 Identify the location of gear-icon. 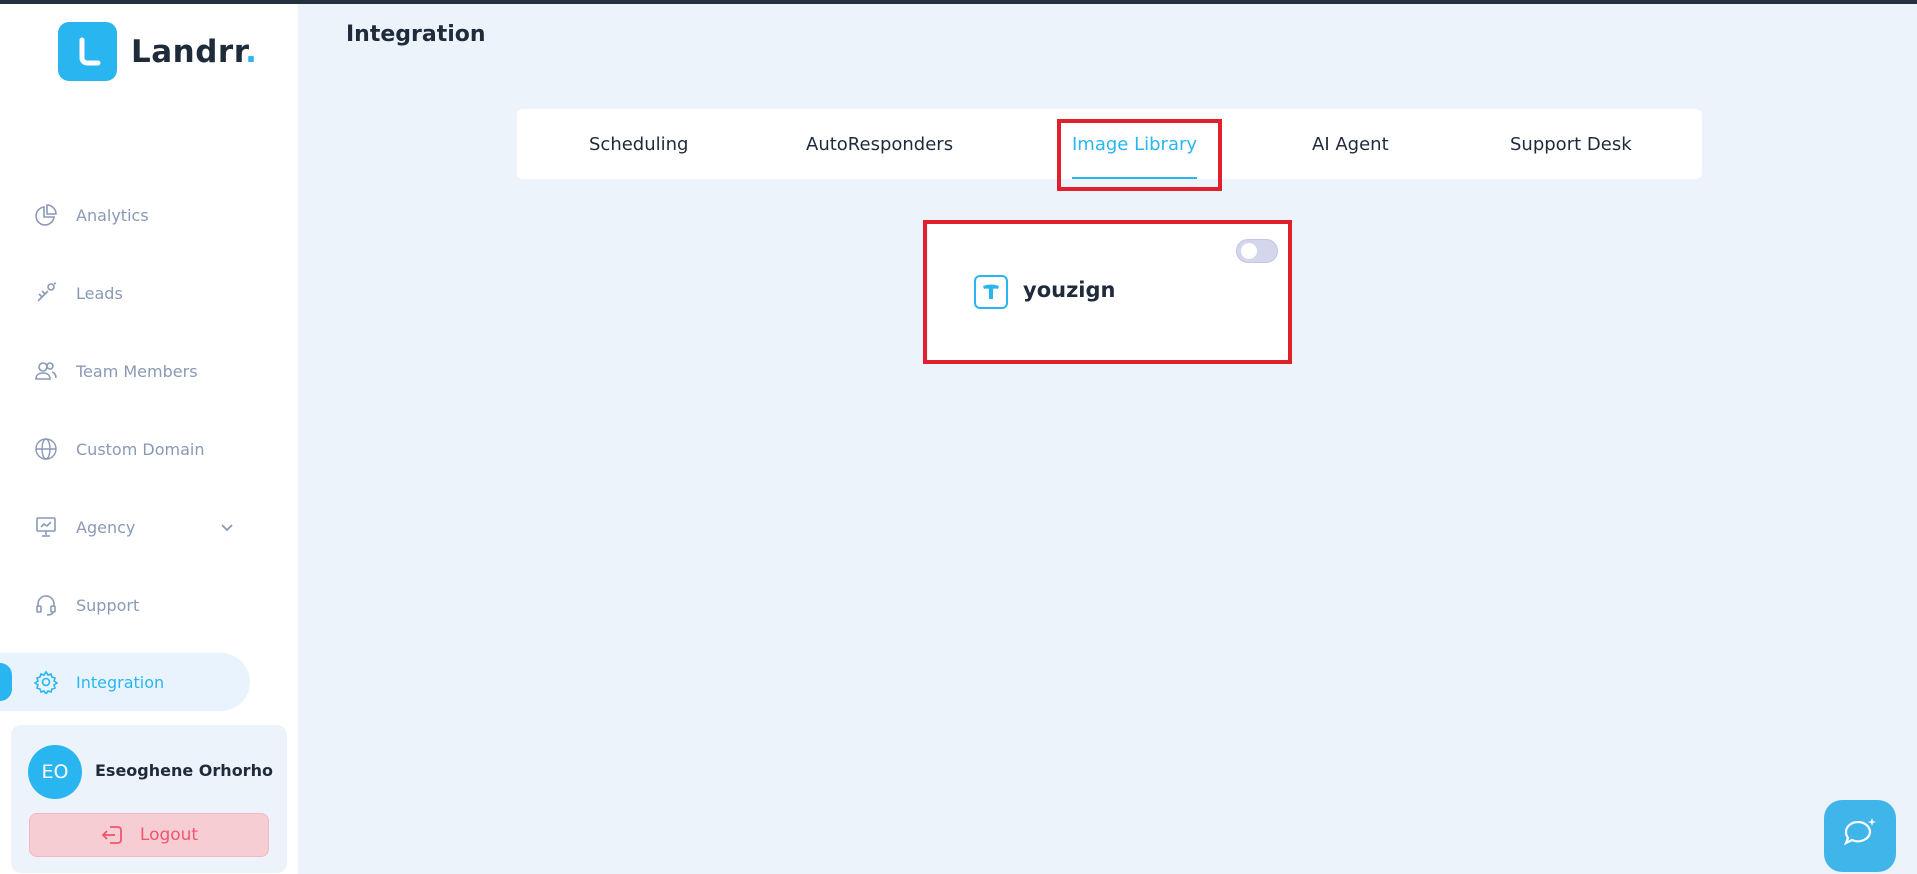
(46, 682).